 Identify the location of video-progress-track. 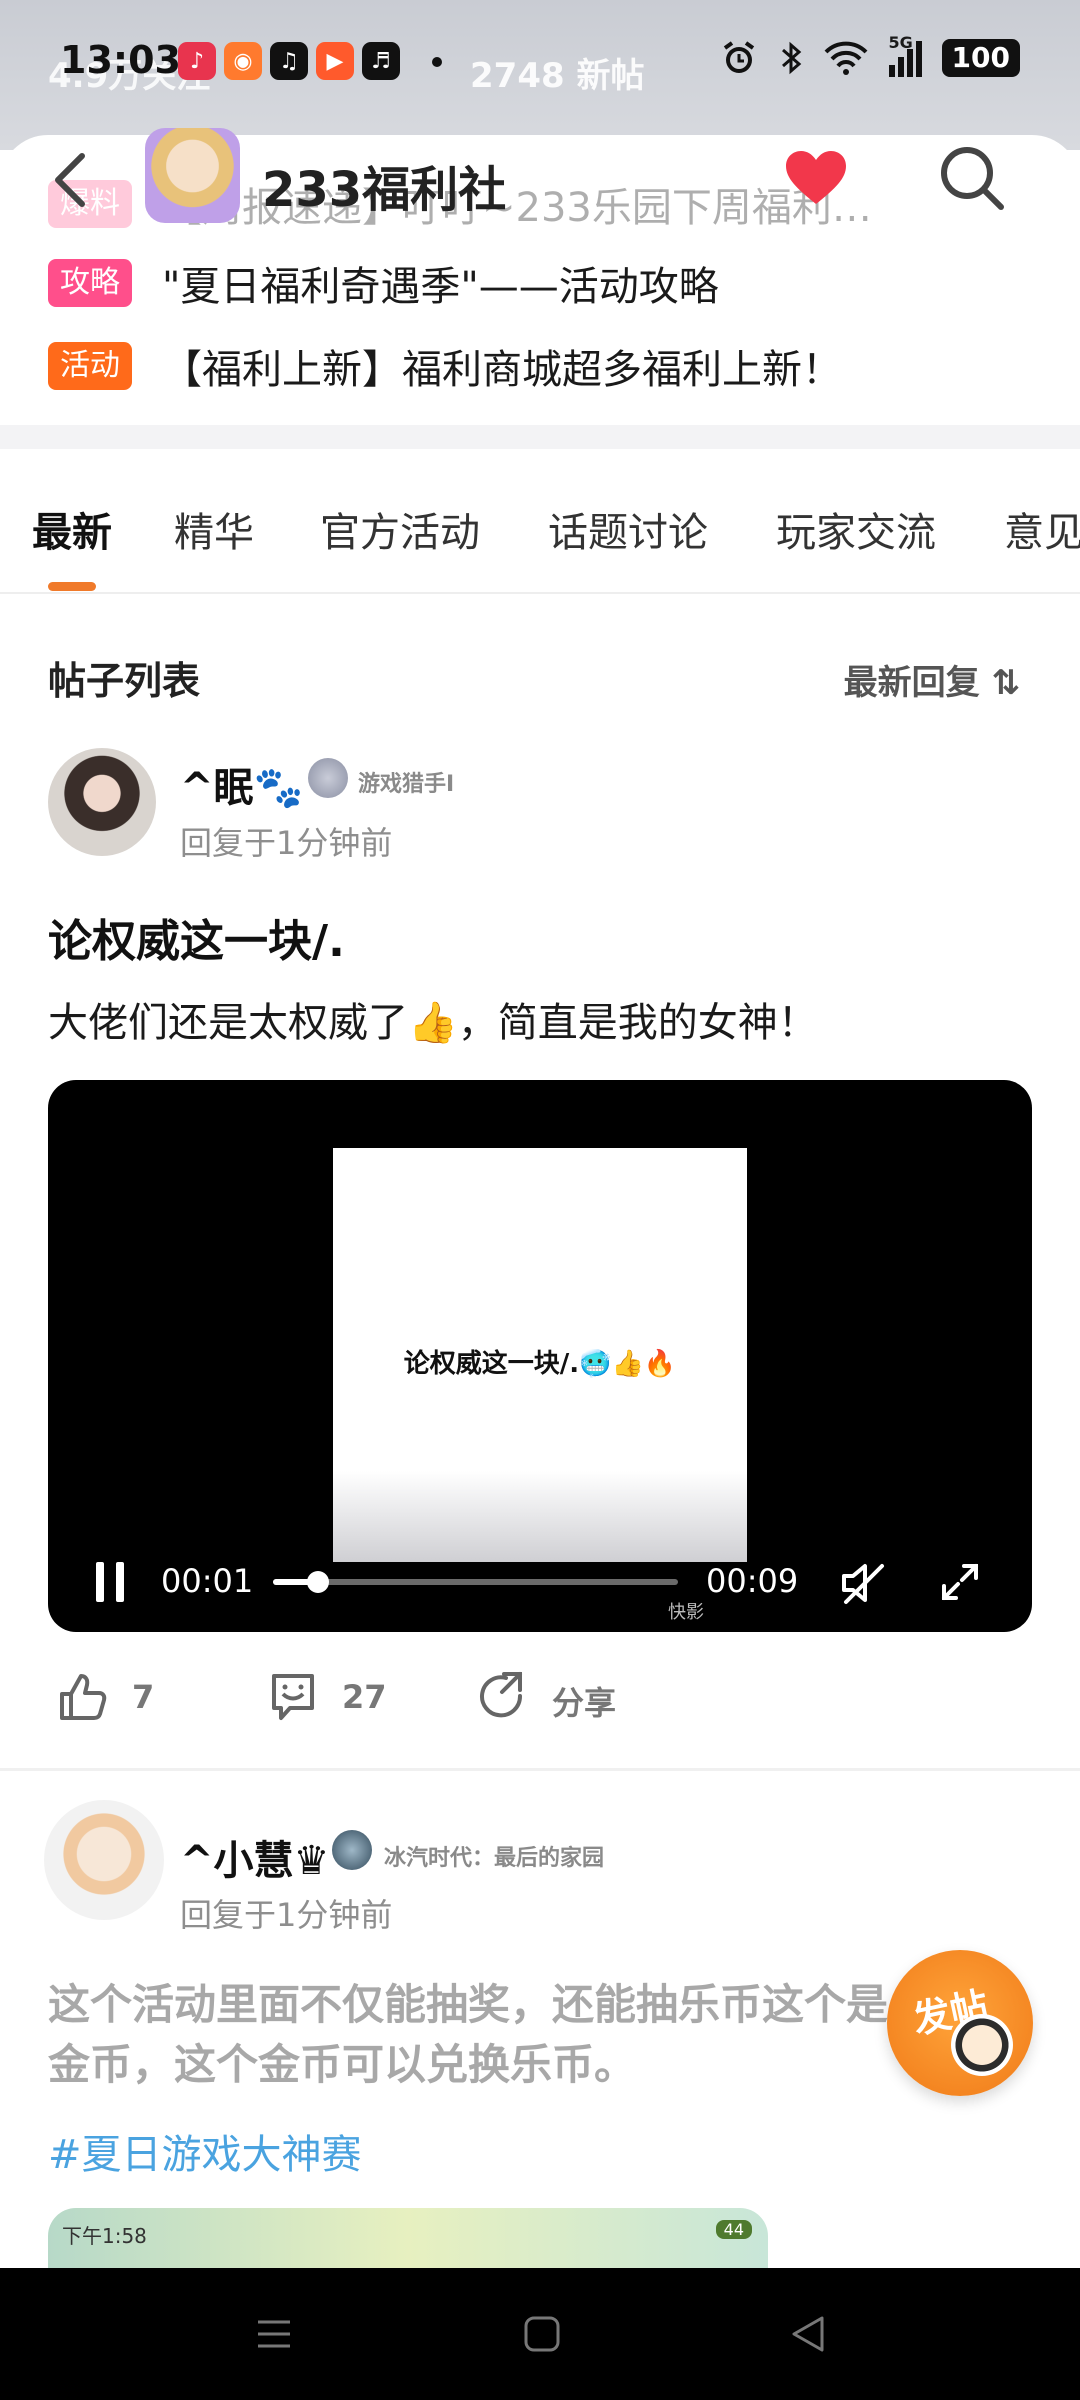
(475, 1582).